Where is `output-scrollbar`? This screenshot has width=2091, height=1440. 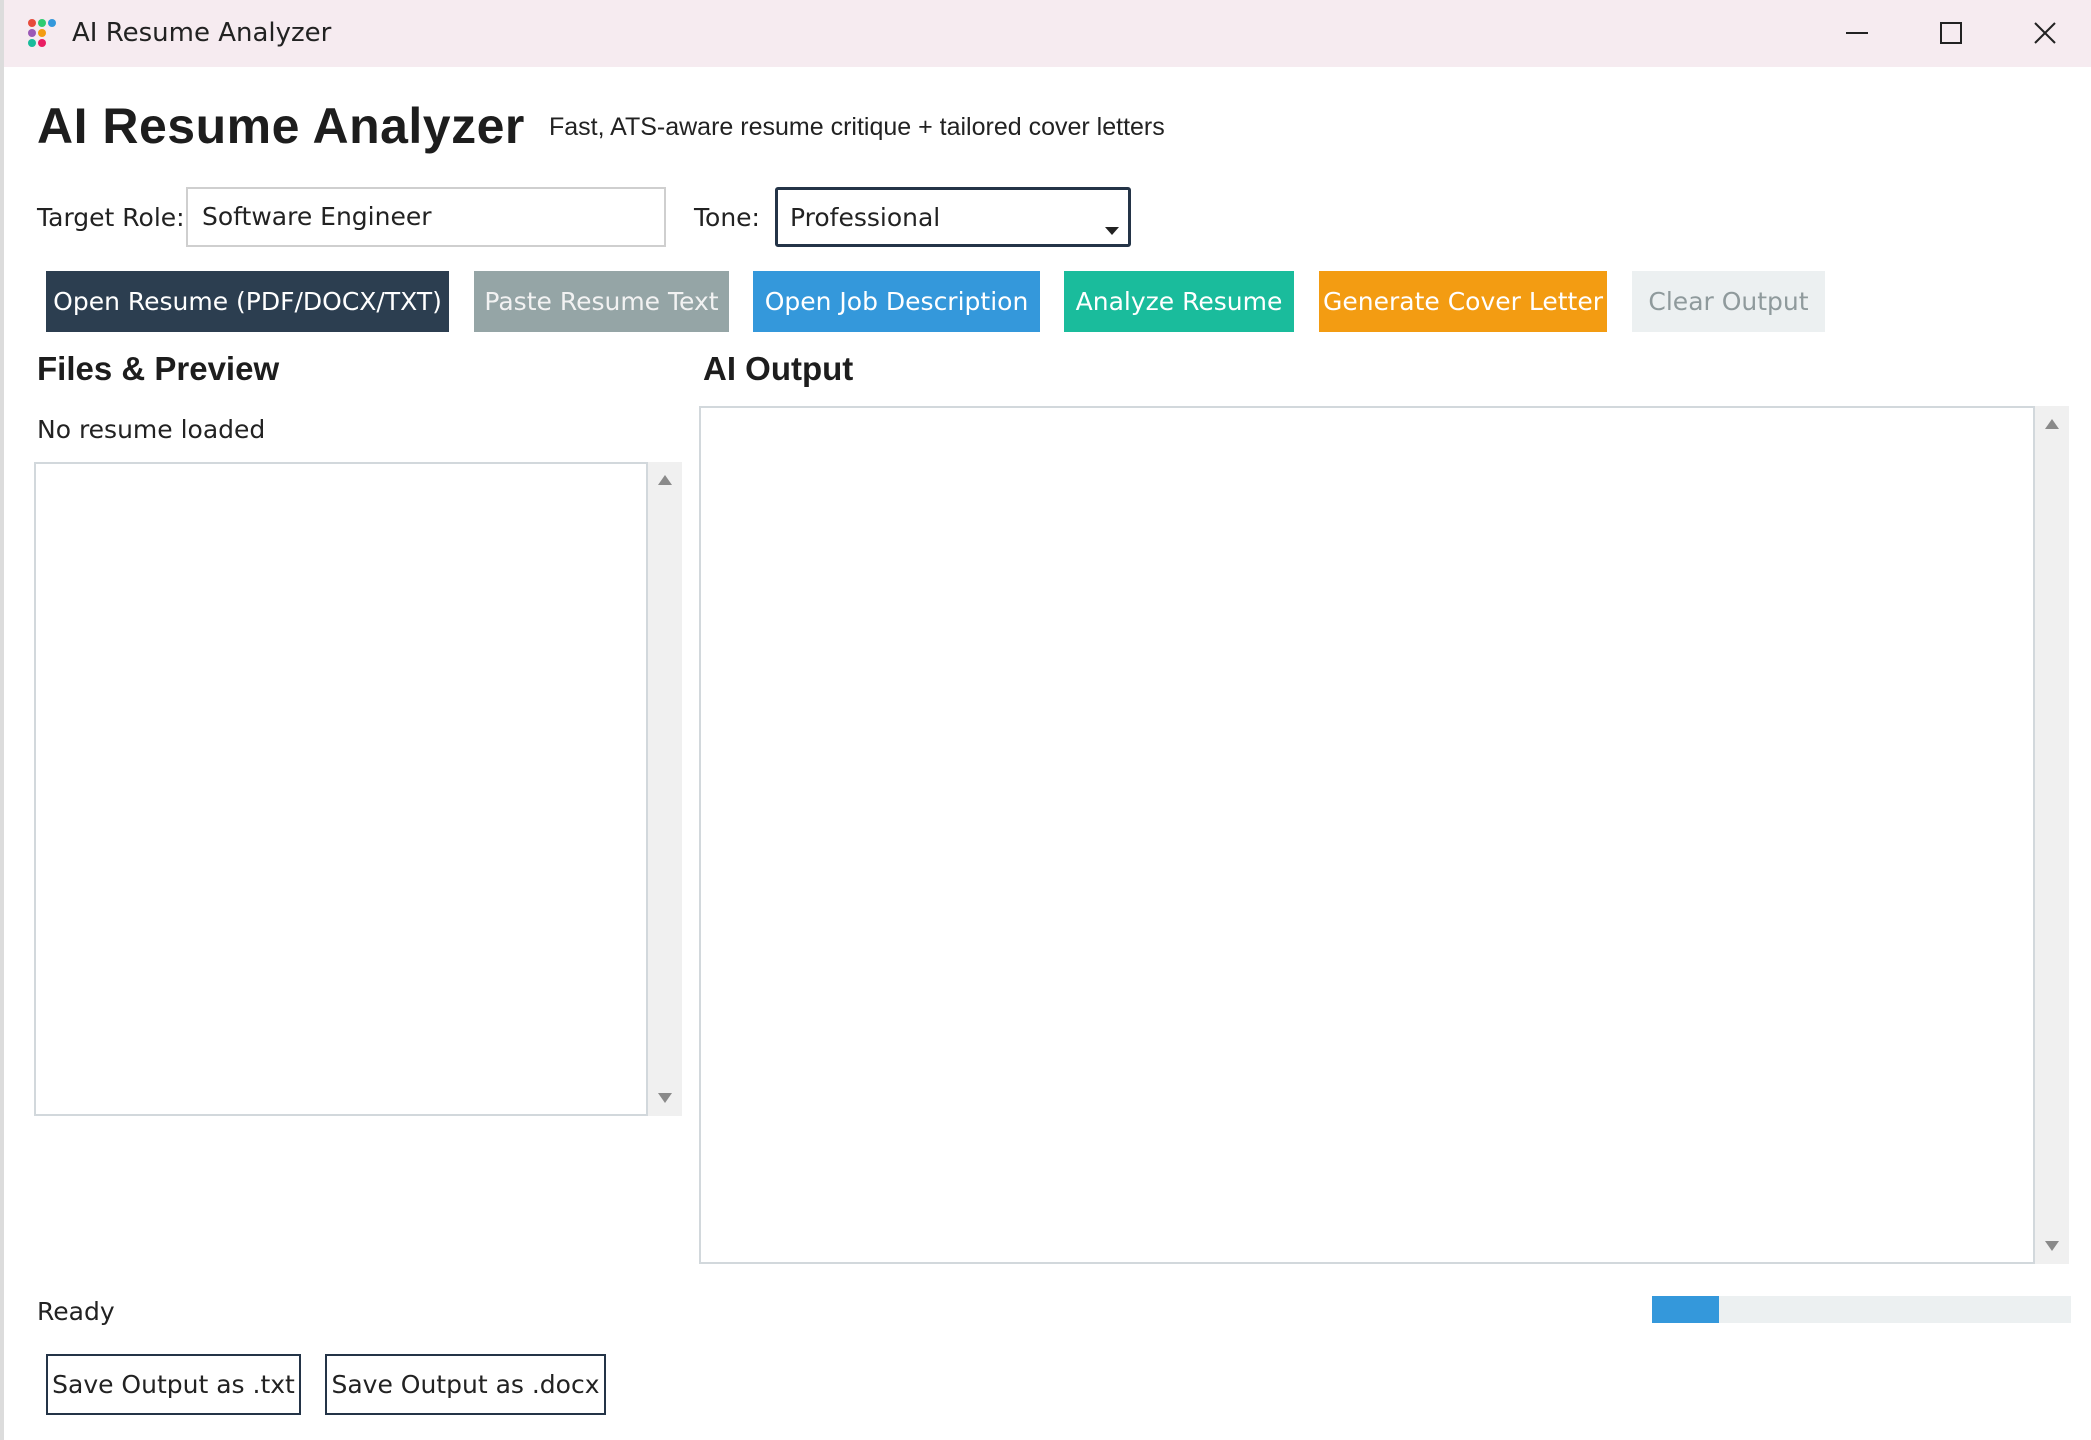 output-scrollbar is located at coordinates (2052, 835).